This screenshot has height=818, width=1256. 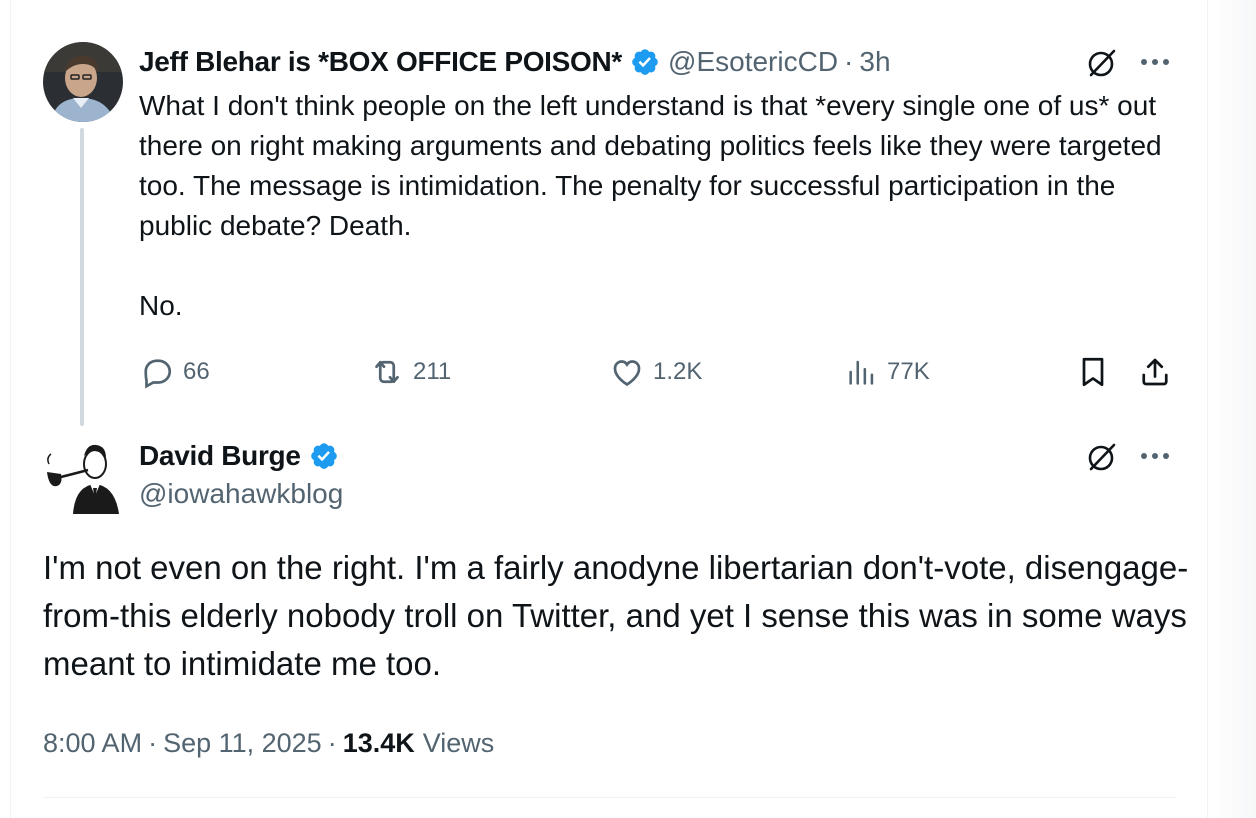 I want to click on avatar-photo, so click(x=83, y=82).